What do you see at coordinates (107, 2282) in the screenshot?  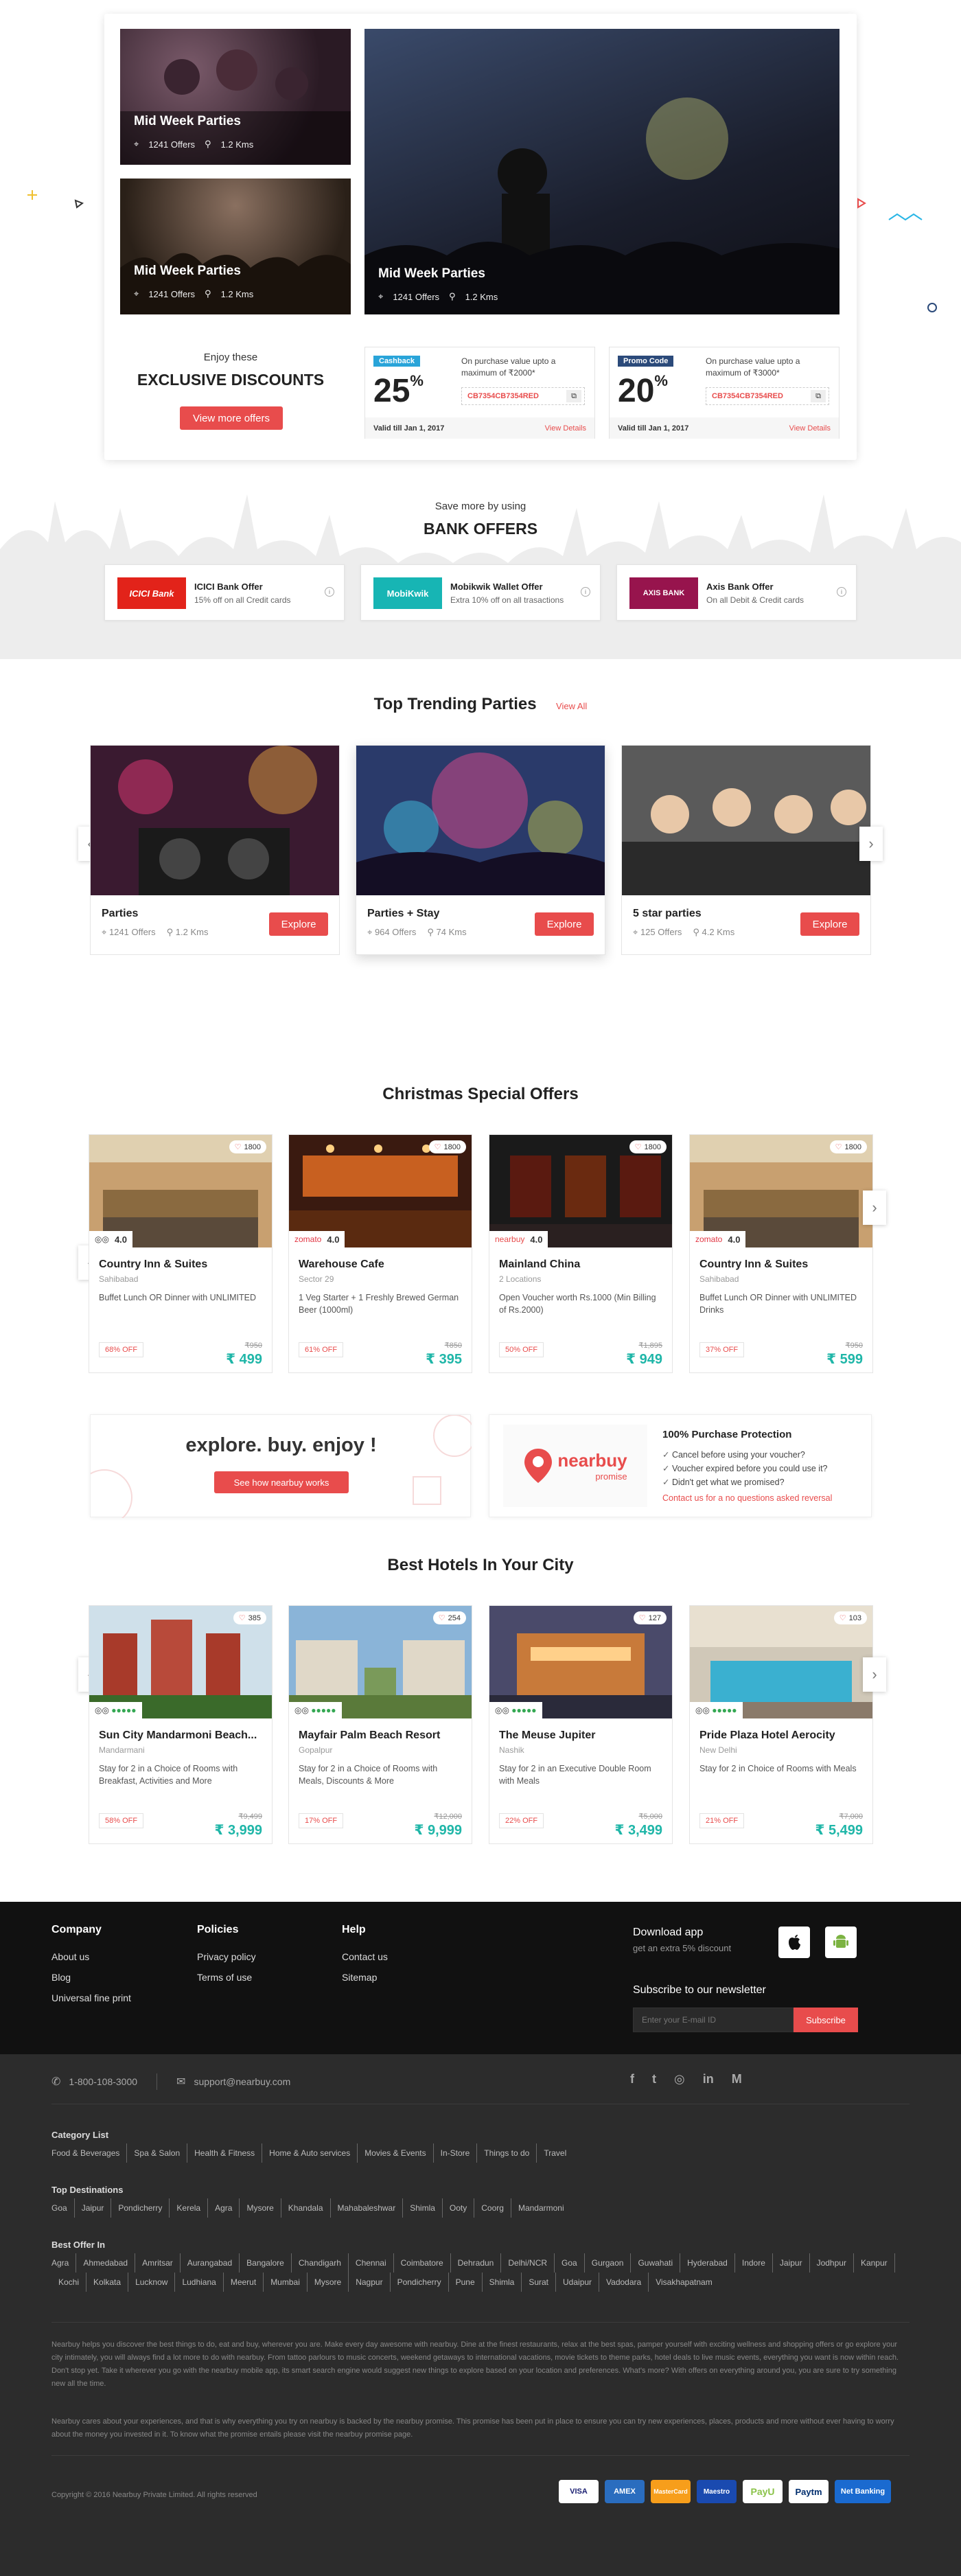 I see `city-link: Kolkata` at bounding box center [107, 2282].